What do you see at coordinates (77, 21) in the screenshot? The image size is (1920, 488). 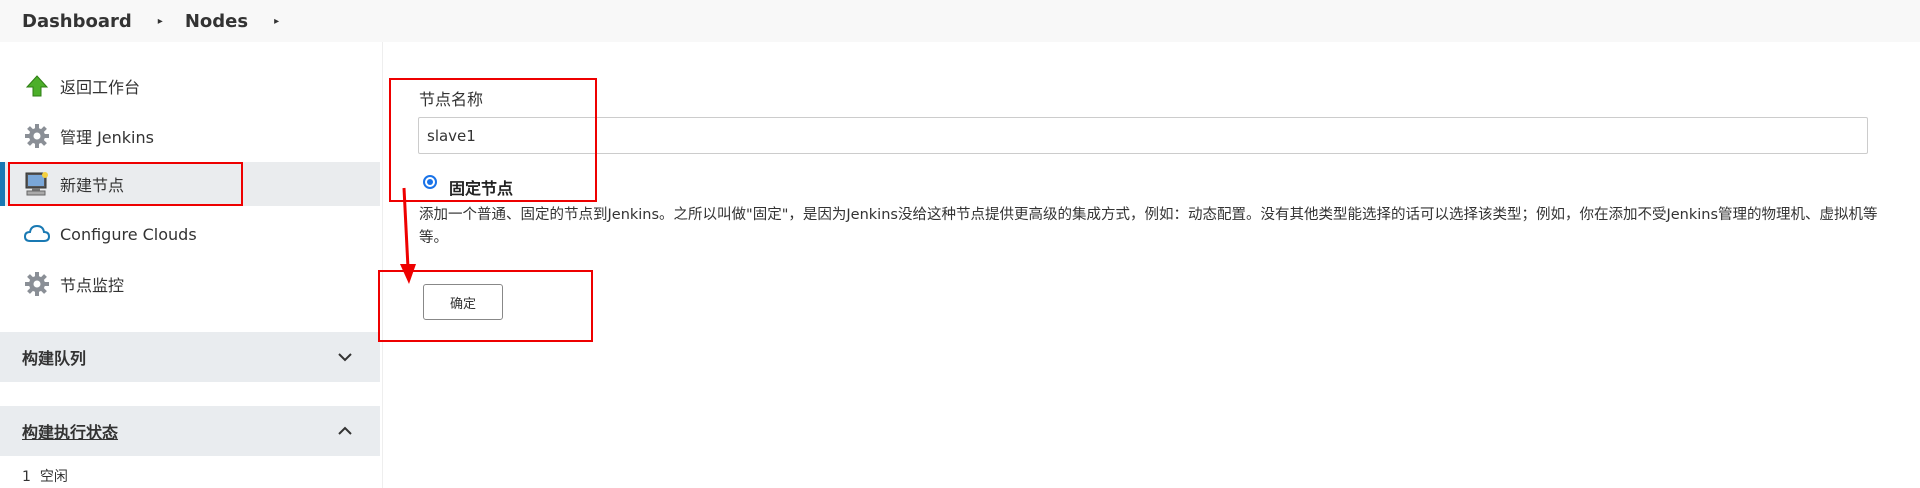 I see `breadcrumb-dashboard: Dashboard` at bounding box center [77, 21].